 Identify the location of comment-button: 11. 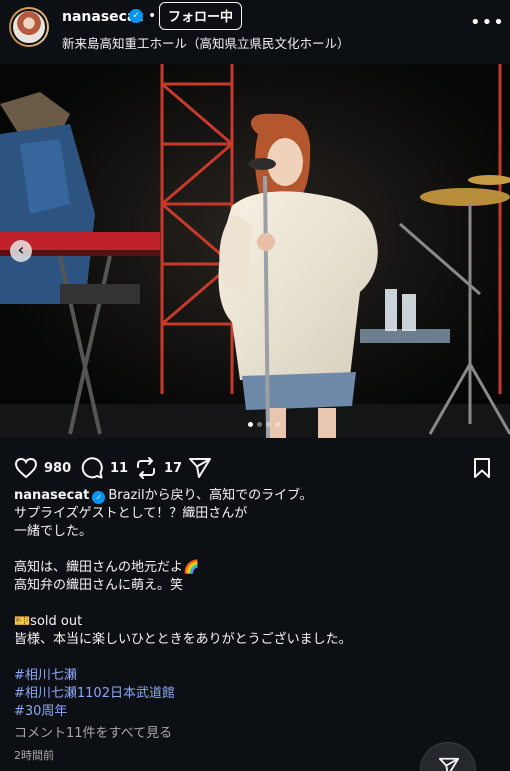
(104, 468).